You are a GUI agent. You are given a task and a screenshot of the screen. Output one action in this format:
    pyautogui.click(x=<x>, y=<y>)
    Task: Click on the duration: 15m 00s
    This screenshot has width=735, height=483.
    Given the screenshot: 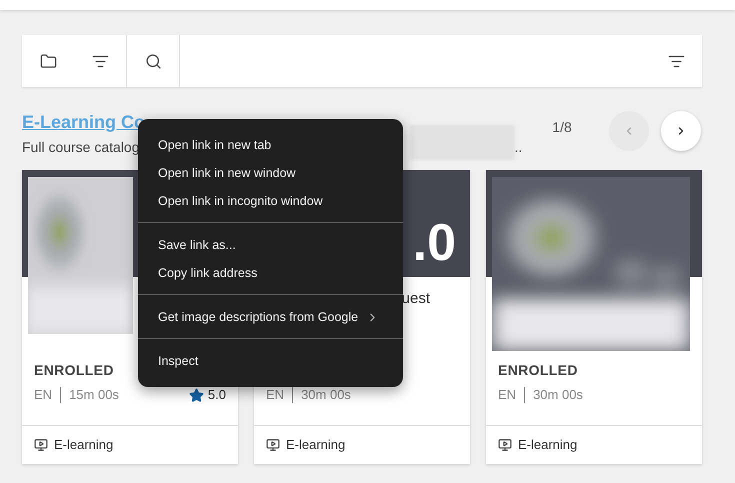 What is the action you would take?
    pyautogui.click(x=94, y=395)
    